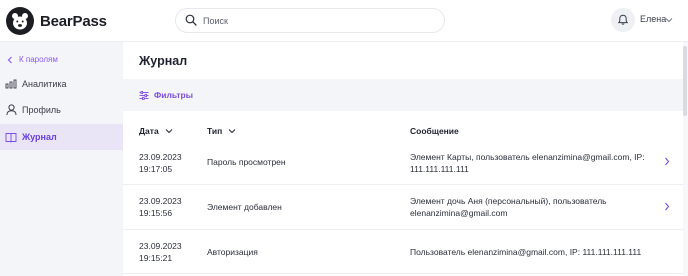 The width and height of the screenshot is (688, 276). I want to click on sidebar-item-label: Профиль, so click(41, 110).